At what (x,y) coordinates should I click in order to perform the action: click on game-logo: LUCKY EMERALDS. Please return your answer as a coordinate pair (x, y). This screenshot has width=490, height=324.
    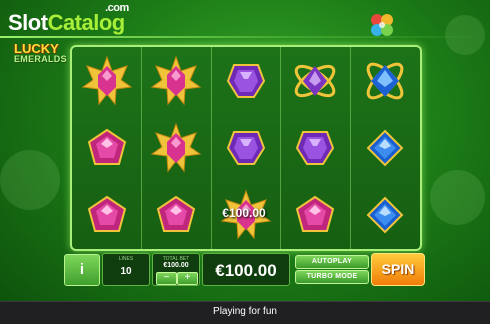
    Looking at the image, I should click on (40, 53).